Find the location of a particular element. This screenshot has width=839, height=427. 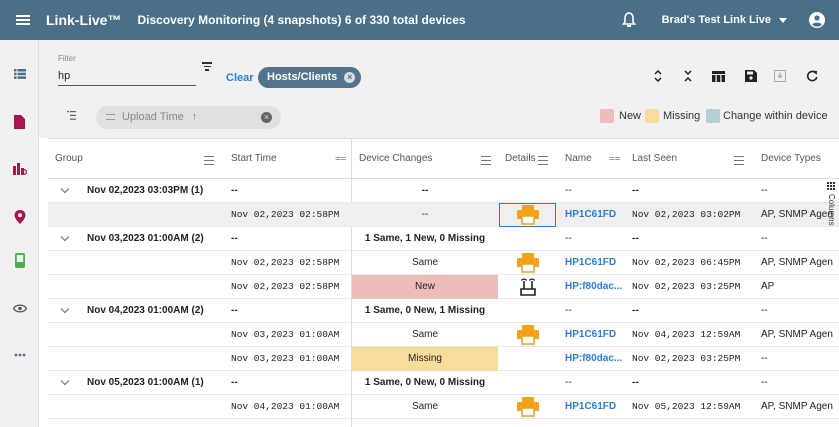

last-seen-cell: Nov 02,2023 03:02PM is located at coordinates (686, 214).